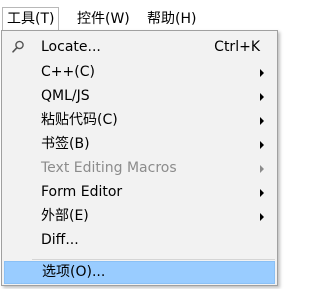 The height and width of the screenshot is (289, 320). I want to click on menu-item-label: QML/JS, so click(65, 96).